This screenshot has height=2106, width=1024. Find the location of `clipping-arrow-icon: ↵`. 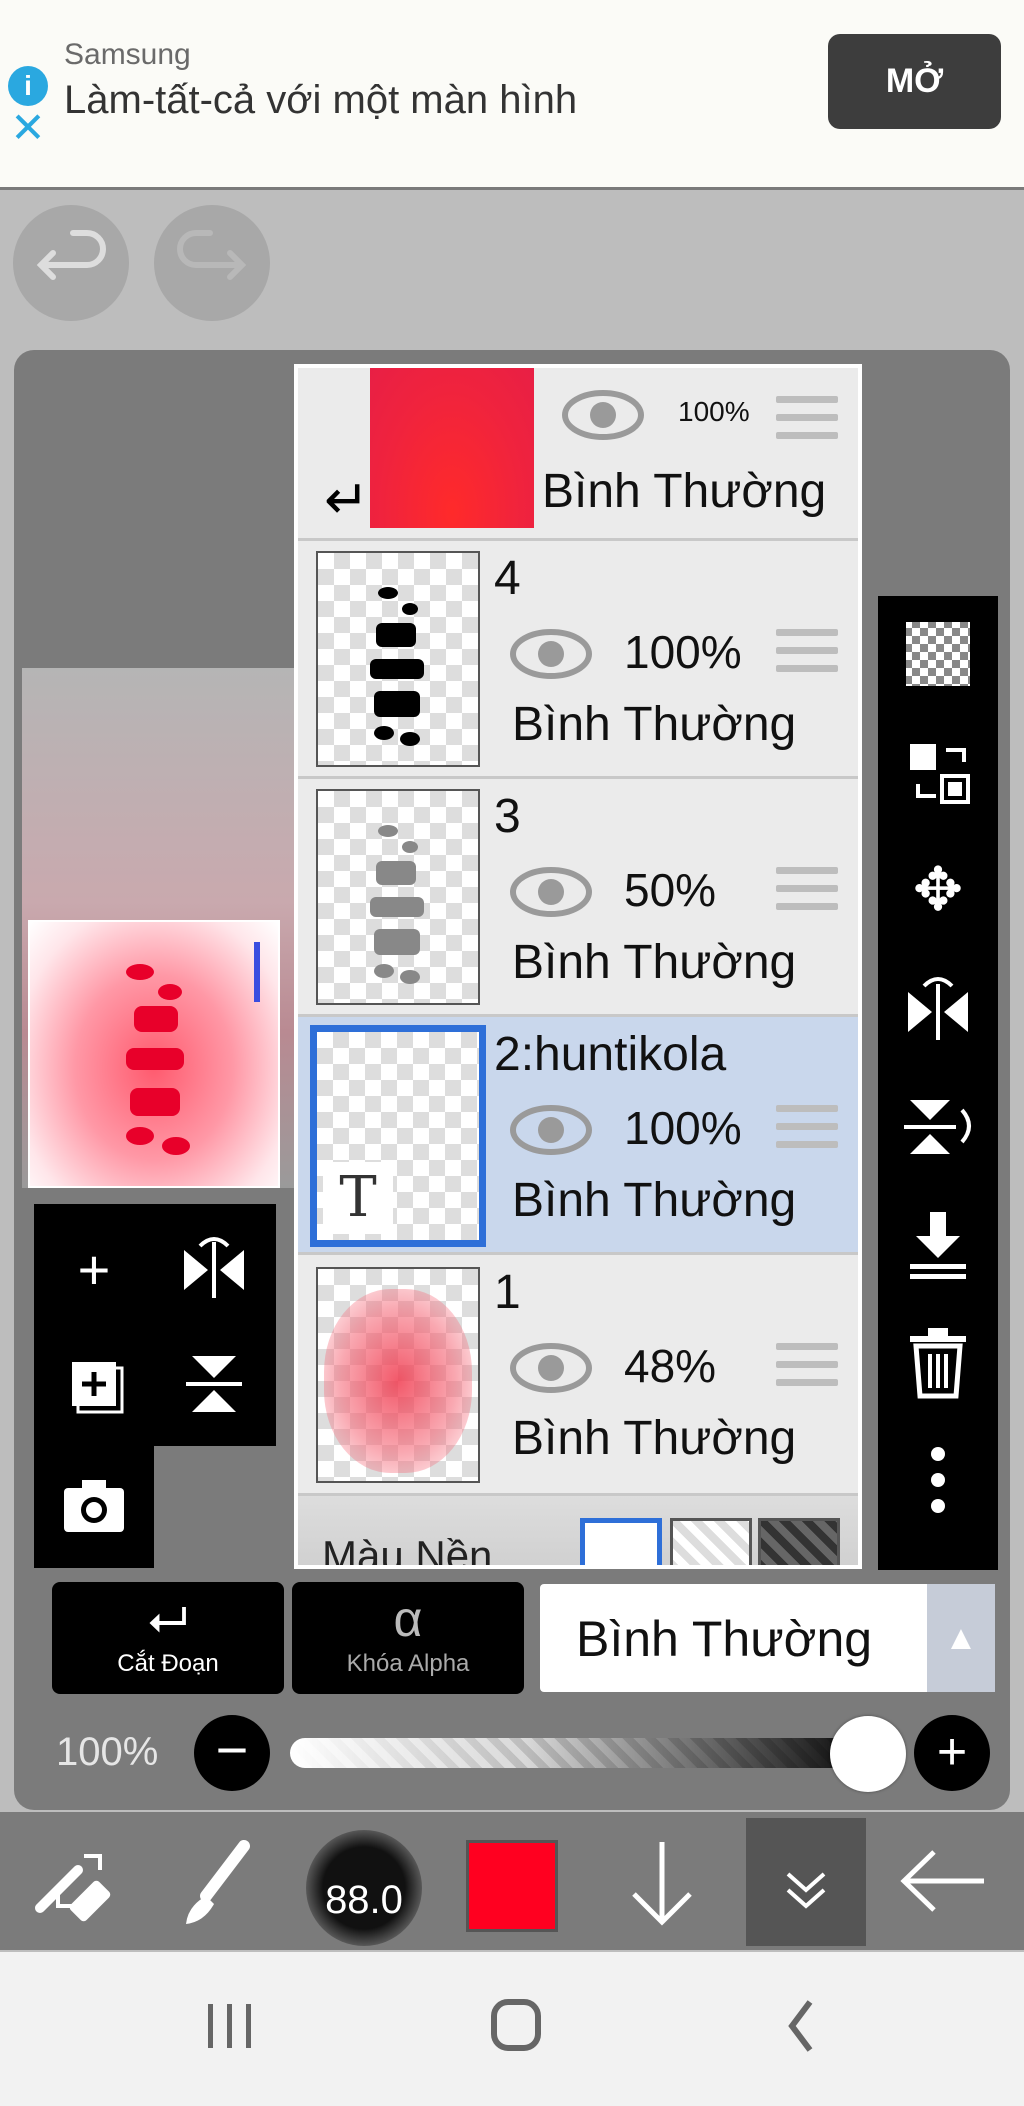

clipping-arrow-icon: ↵ is located at coordinates (347, 500).